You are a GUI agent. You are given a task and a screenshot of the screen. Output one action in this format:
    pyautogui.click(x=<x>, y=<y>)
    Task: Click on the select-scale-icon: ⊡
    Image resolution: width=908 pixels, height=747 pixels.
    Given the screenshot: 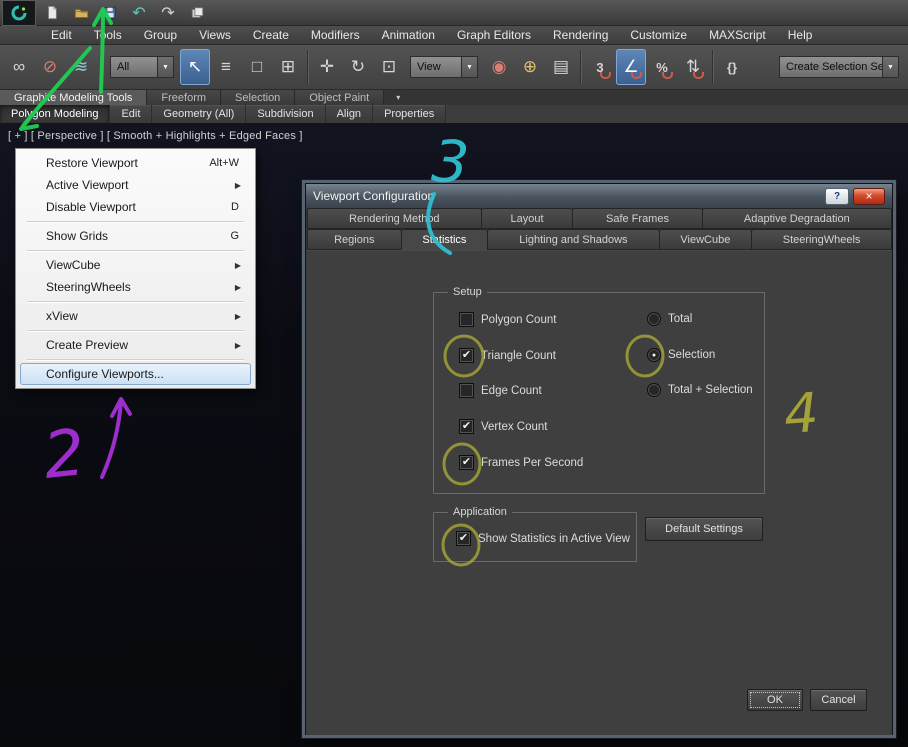 What is the action you would take?
    pyautogui.click(x=389, y=67)
    